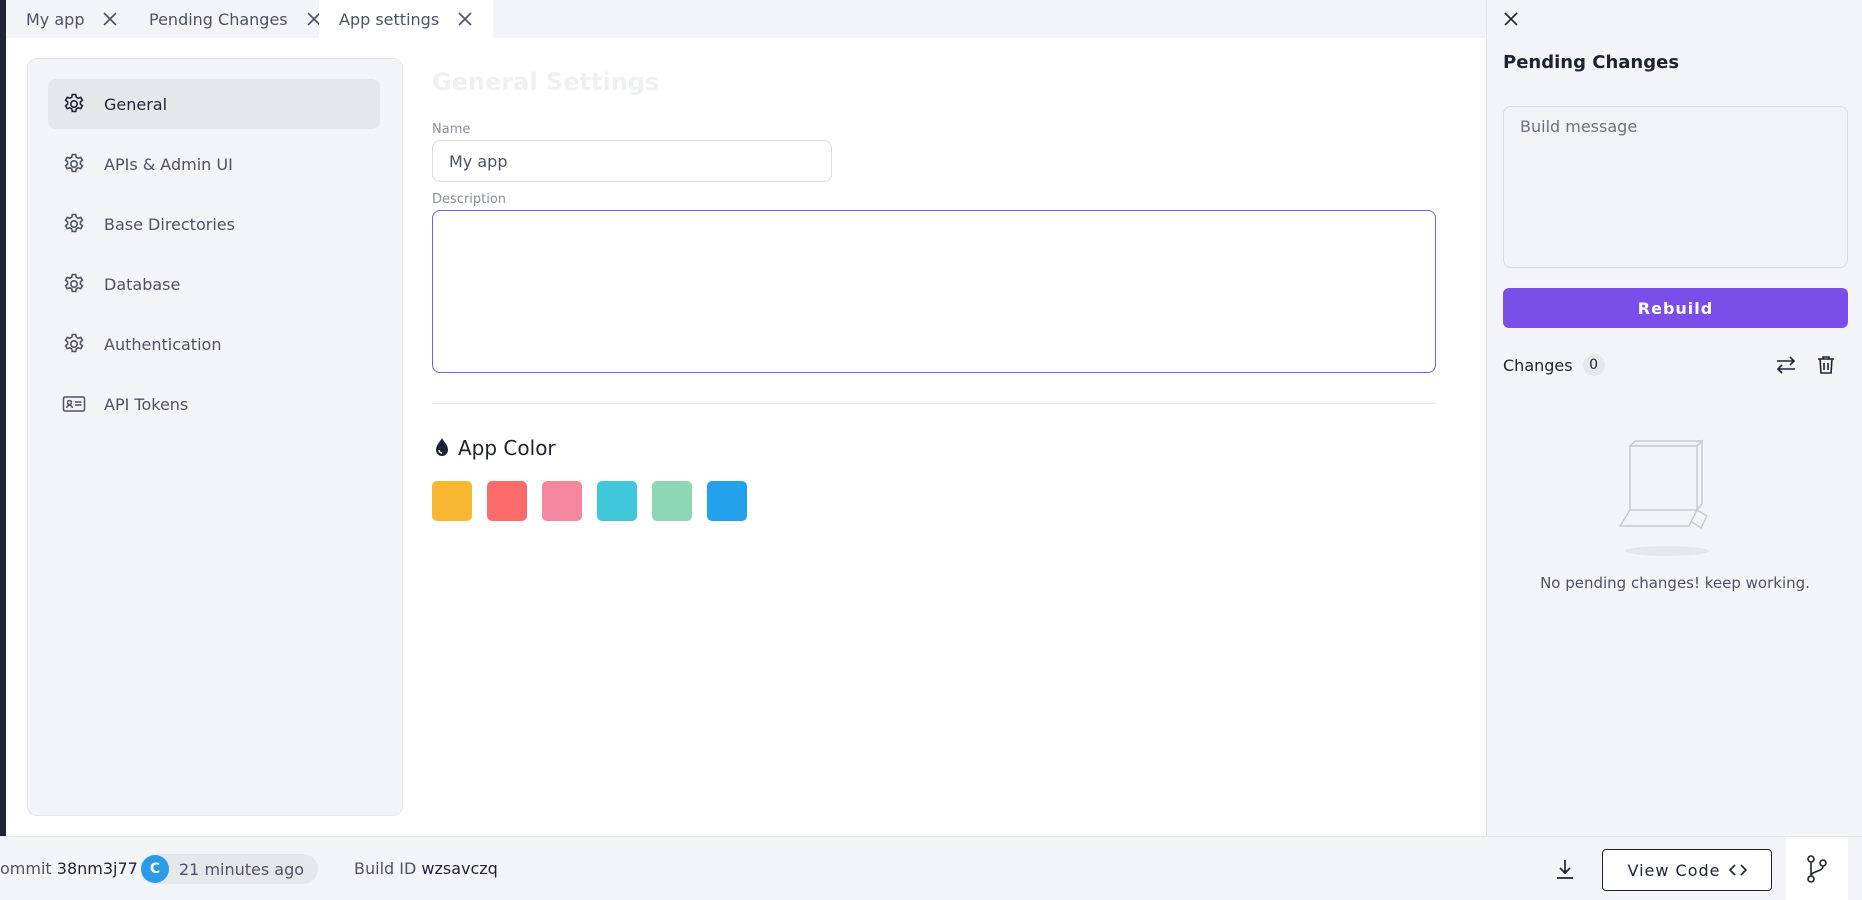 The height and width of the screenshot is (900, 1862). What do you see at coordinates (746, 19) in the screenshot?
I see `tab-bar: My app Pending Changes App settings` at bounding box center [746, 19].